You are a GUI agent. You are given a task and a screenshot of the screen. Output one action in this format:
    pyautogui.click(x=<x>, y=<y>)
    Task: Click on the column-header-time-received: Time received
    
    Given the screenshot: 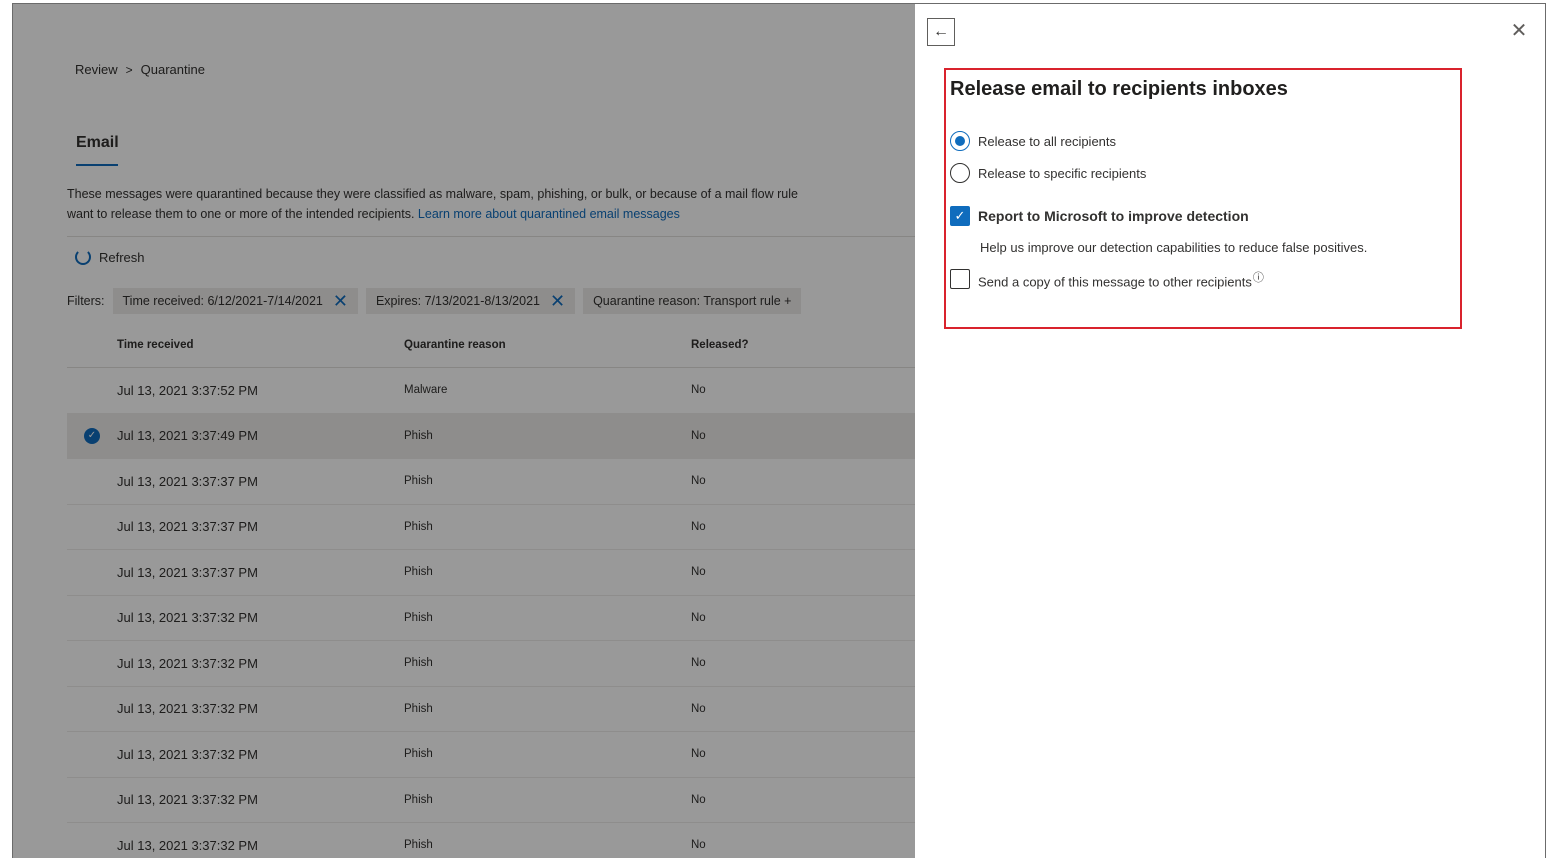 What is the action you would take?
    pyautogui.click(x=260, y=345)
    